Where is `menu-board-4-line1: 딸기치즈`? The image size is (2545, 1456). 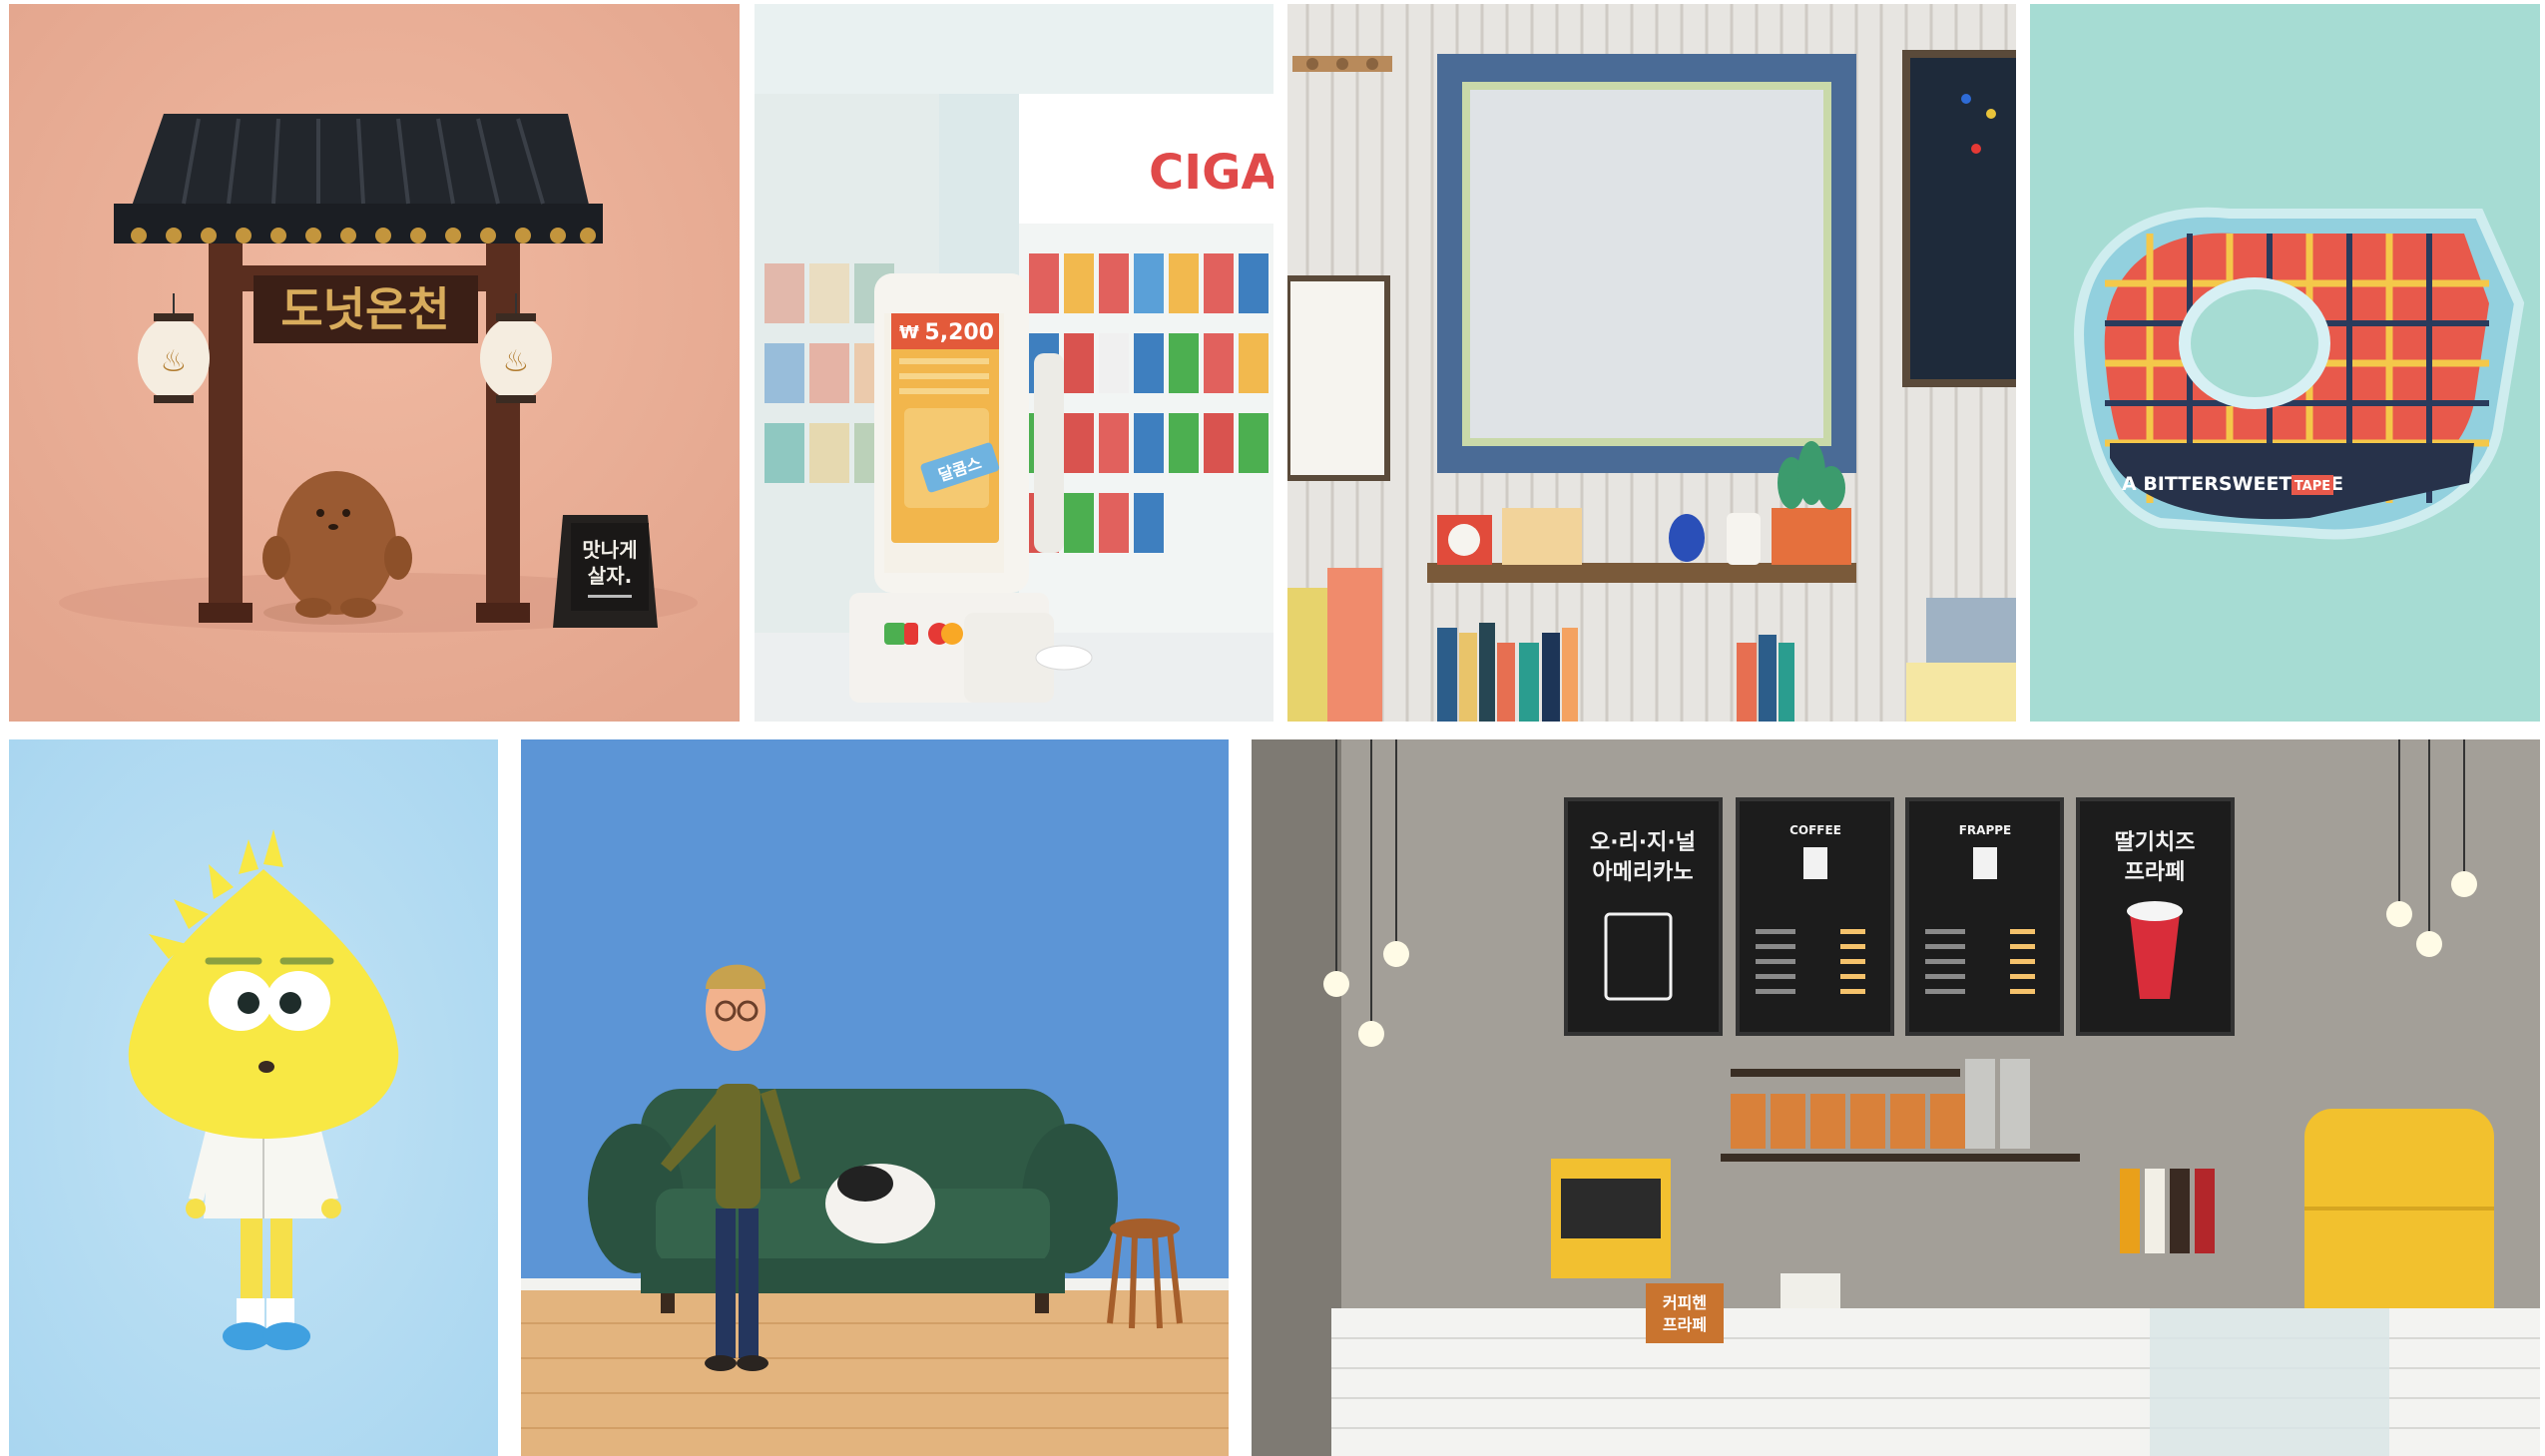 menu-board-4-line1: 딸기치즈 is located at coordinates (2155, 842).